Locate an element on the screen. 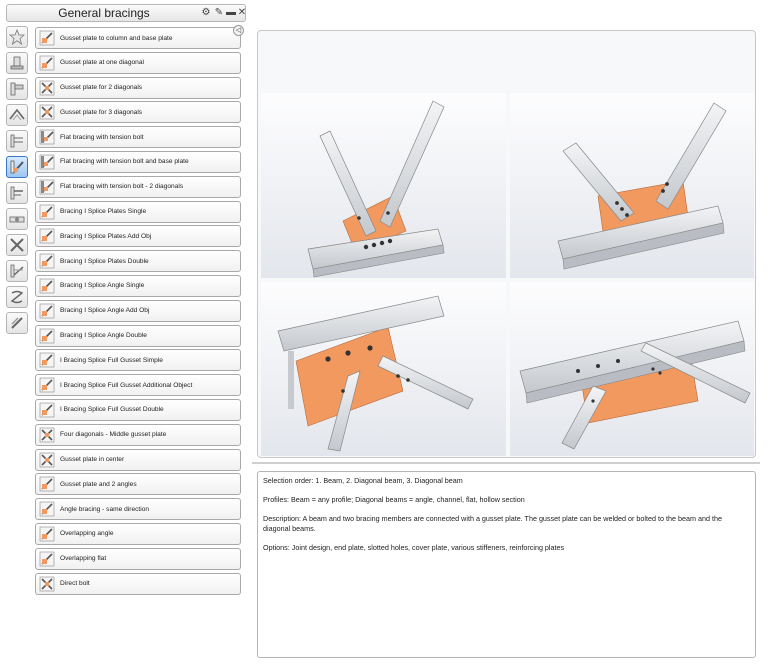 The image size is (768, 671). connection-list-item: Bracing I Splice Angle Single is located at coordinates (138, 285).